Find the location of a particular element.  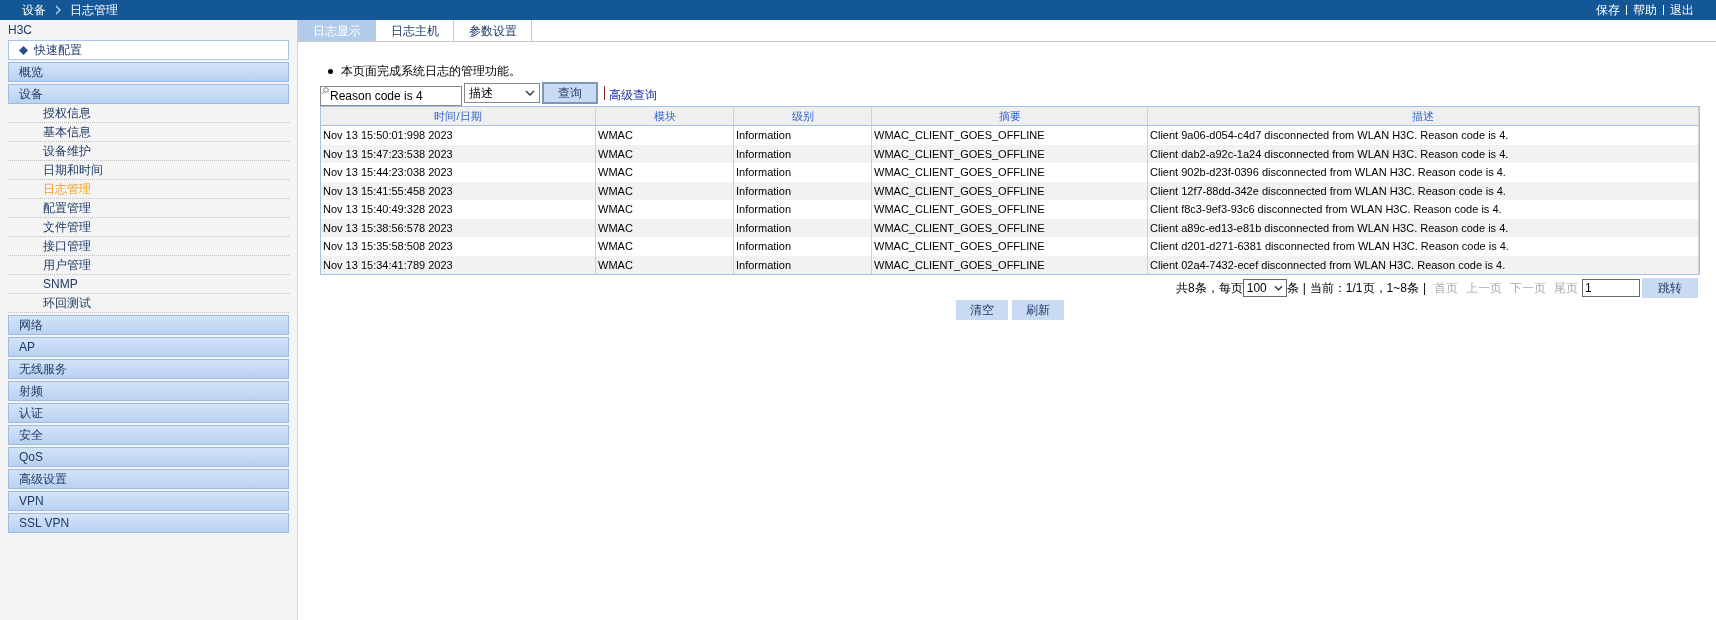

table-cell: Nov 13 15:35:58:508 2023 is located at coordinates (458, 246).